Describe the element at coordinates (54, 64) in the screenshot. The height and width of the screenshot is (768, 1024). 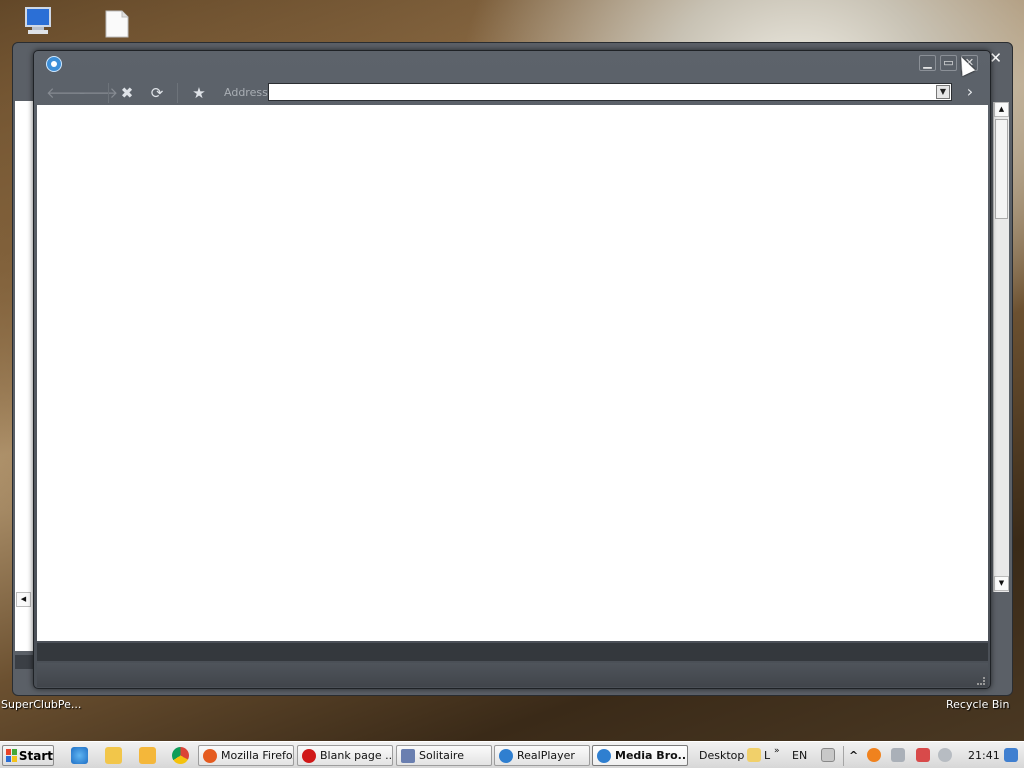
I see `media-browser-app-icon` at that location.